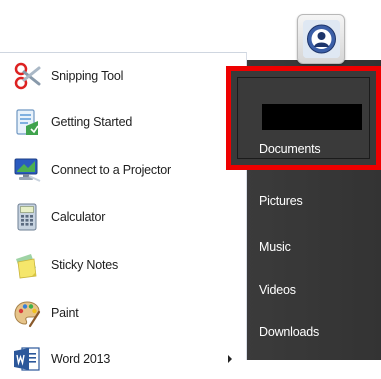 This screenshot has height=379, width=381. Describe the element at coordinates (27, 314) in the screenshot. I see `paint-palette-icon` at that location.